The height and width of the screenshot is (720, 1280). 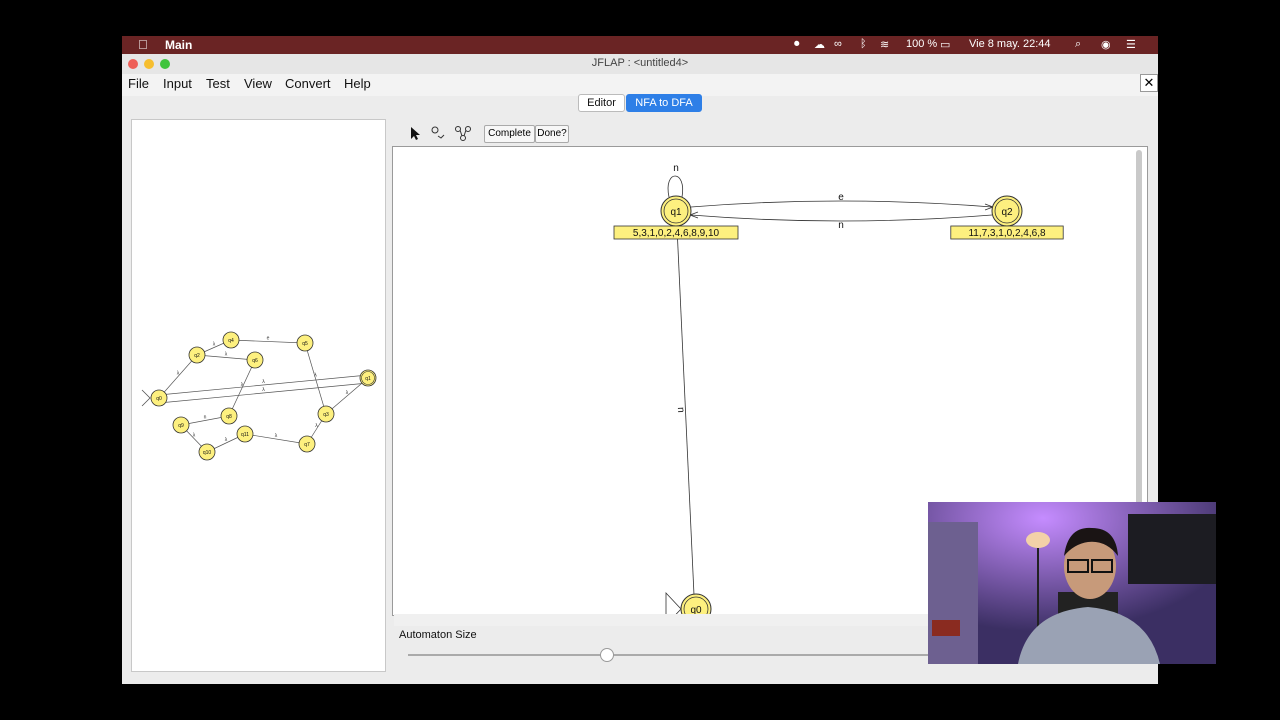 I want to click on window-title: JFLAP : <untitled4>, so click(x=640, y=63).